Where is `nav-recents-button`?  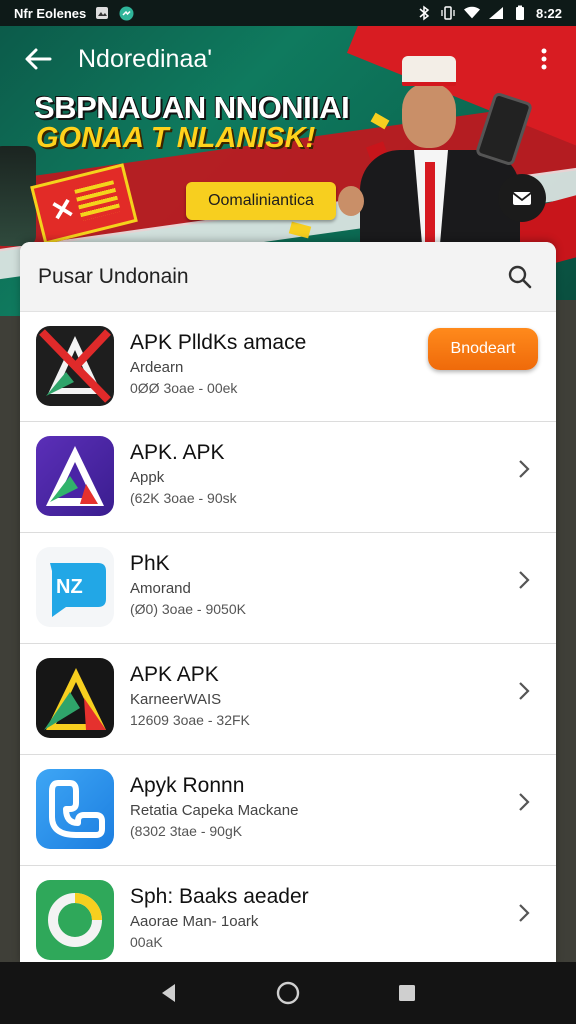 nav-recents-button is located at coordinates (407, 993).